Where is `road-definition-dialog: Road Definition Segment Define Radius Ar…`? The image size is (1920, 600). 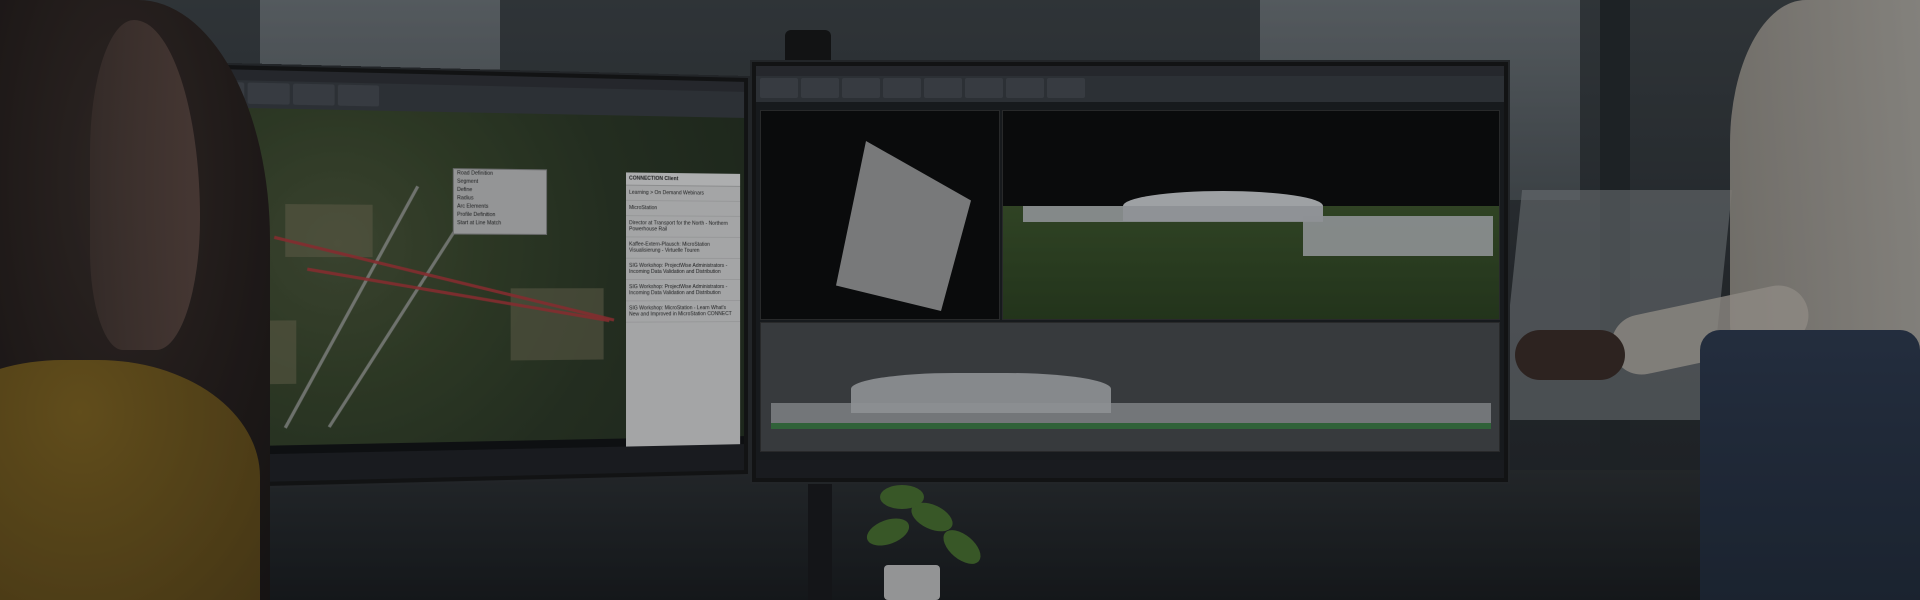
road-definition-dialog: Road Definition Segment Define Radius Ar… is located at coordinates (500, 201).